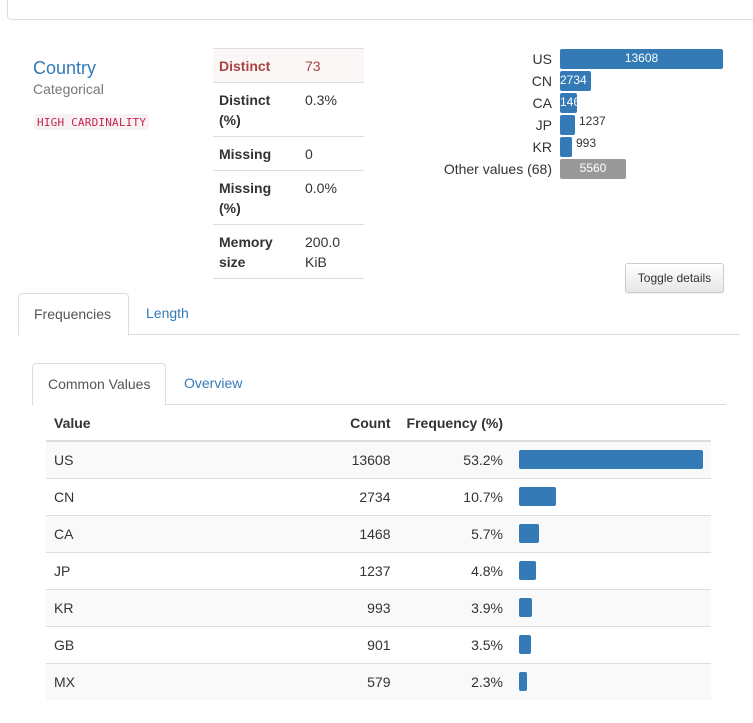 This screenshot has width=753, height=723. What do you see at coordinates (575, 59) in the screenshot?
I see `mini-chart-row: US 13608` at bounding box center [575, 59].